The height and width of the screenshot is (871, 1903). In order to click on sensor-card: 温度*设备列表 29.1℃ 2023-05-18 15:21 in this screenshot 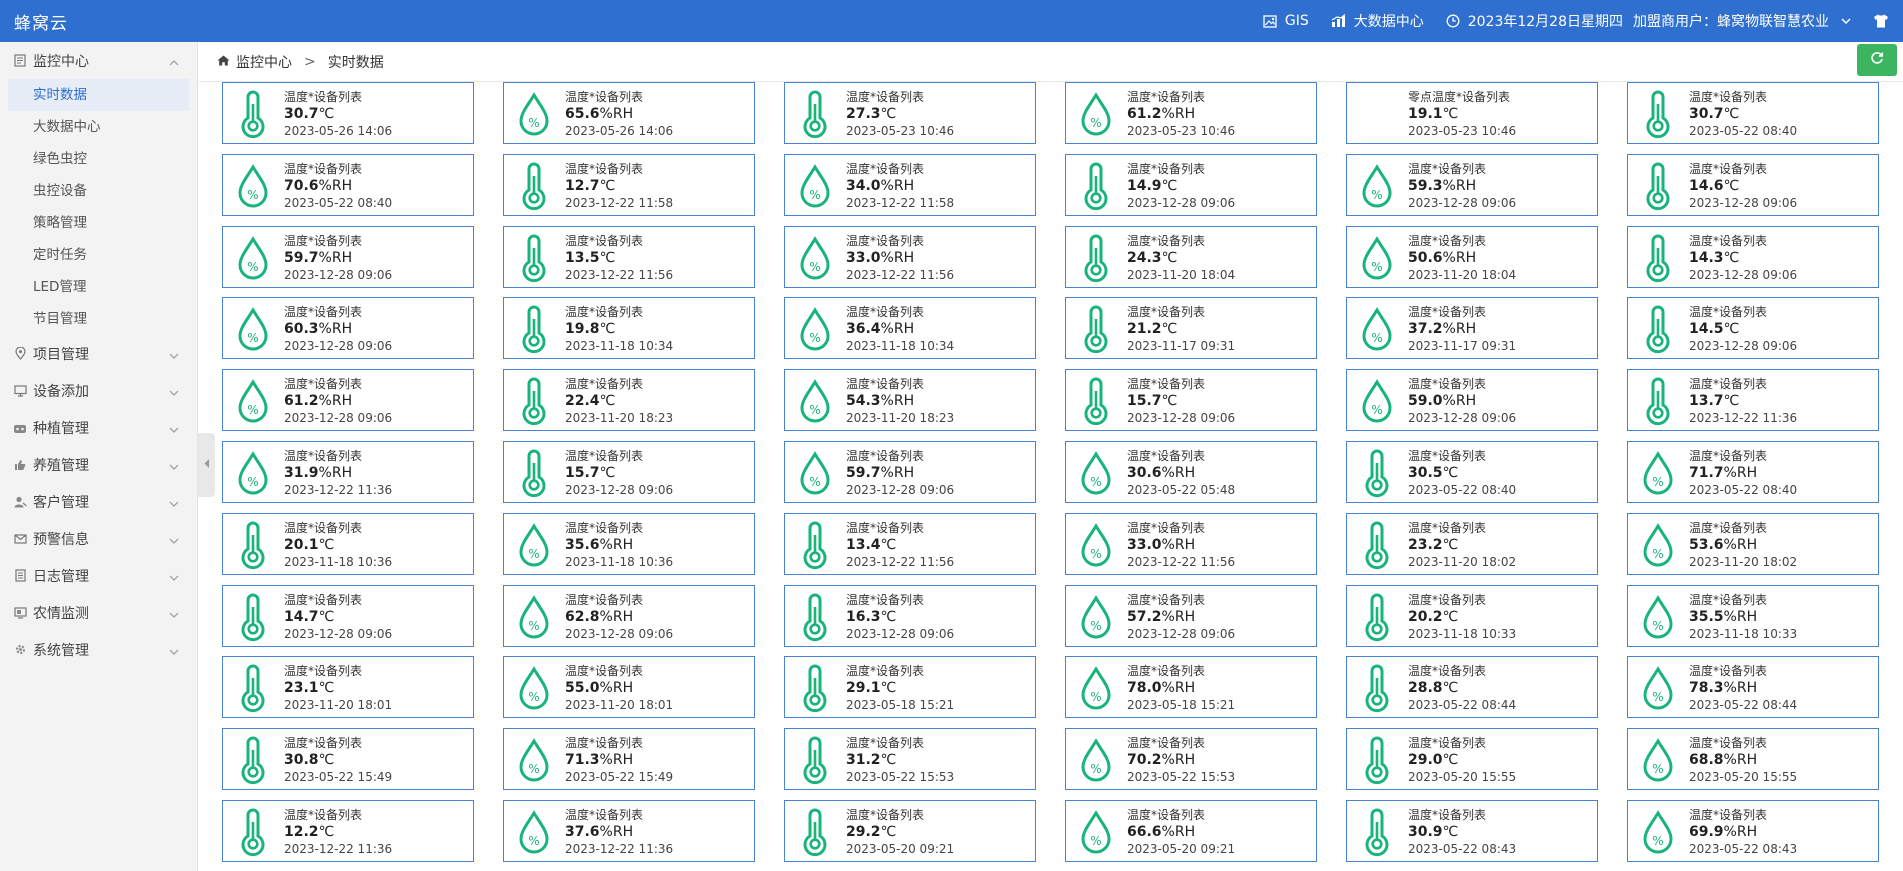, I will do `click(910, 687)`.